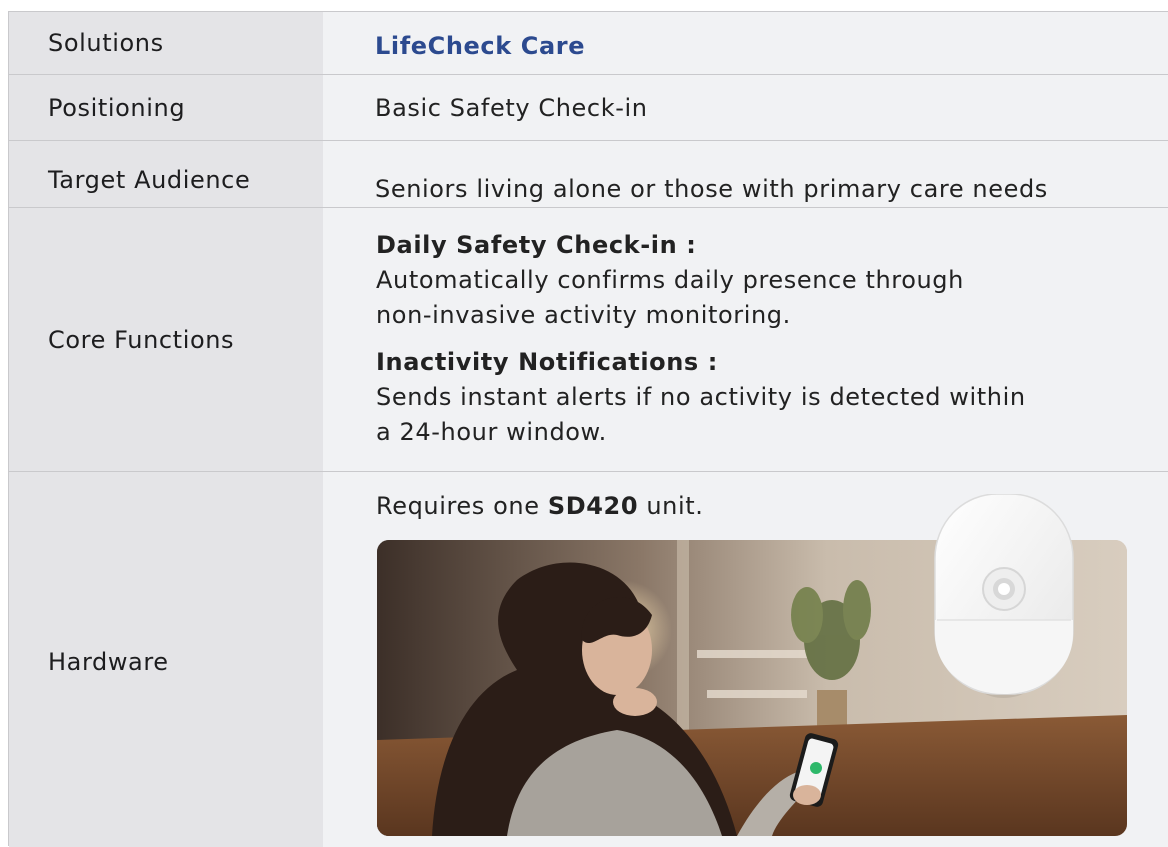 Image resolution: width=1168 pixels, height=847 pixels. I want to click on function-title: Inactivity Notifications :, so click(547, 362).